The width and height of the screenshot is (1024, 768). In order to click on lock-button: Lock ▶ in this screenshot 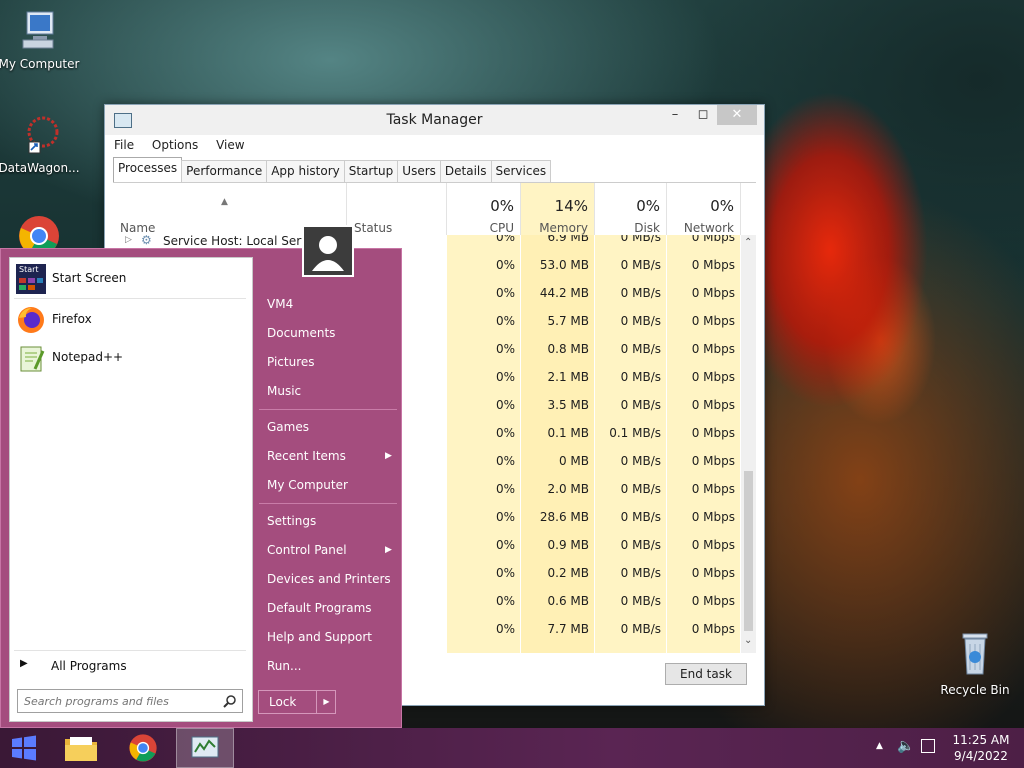, I will do `click(297, 702)`.